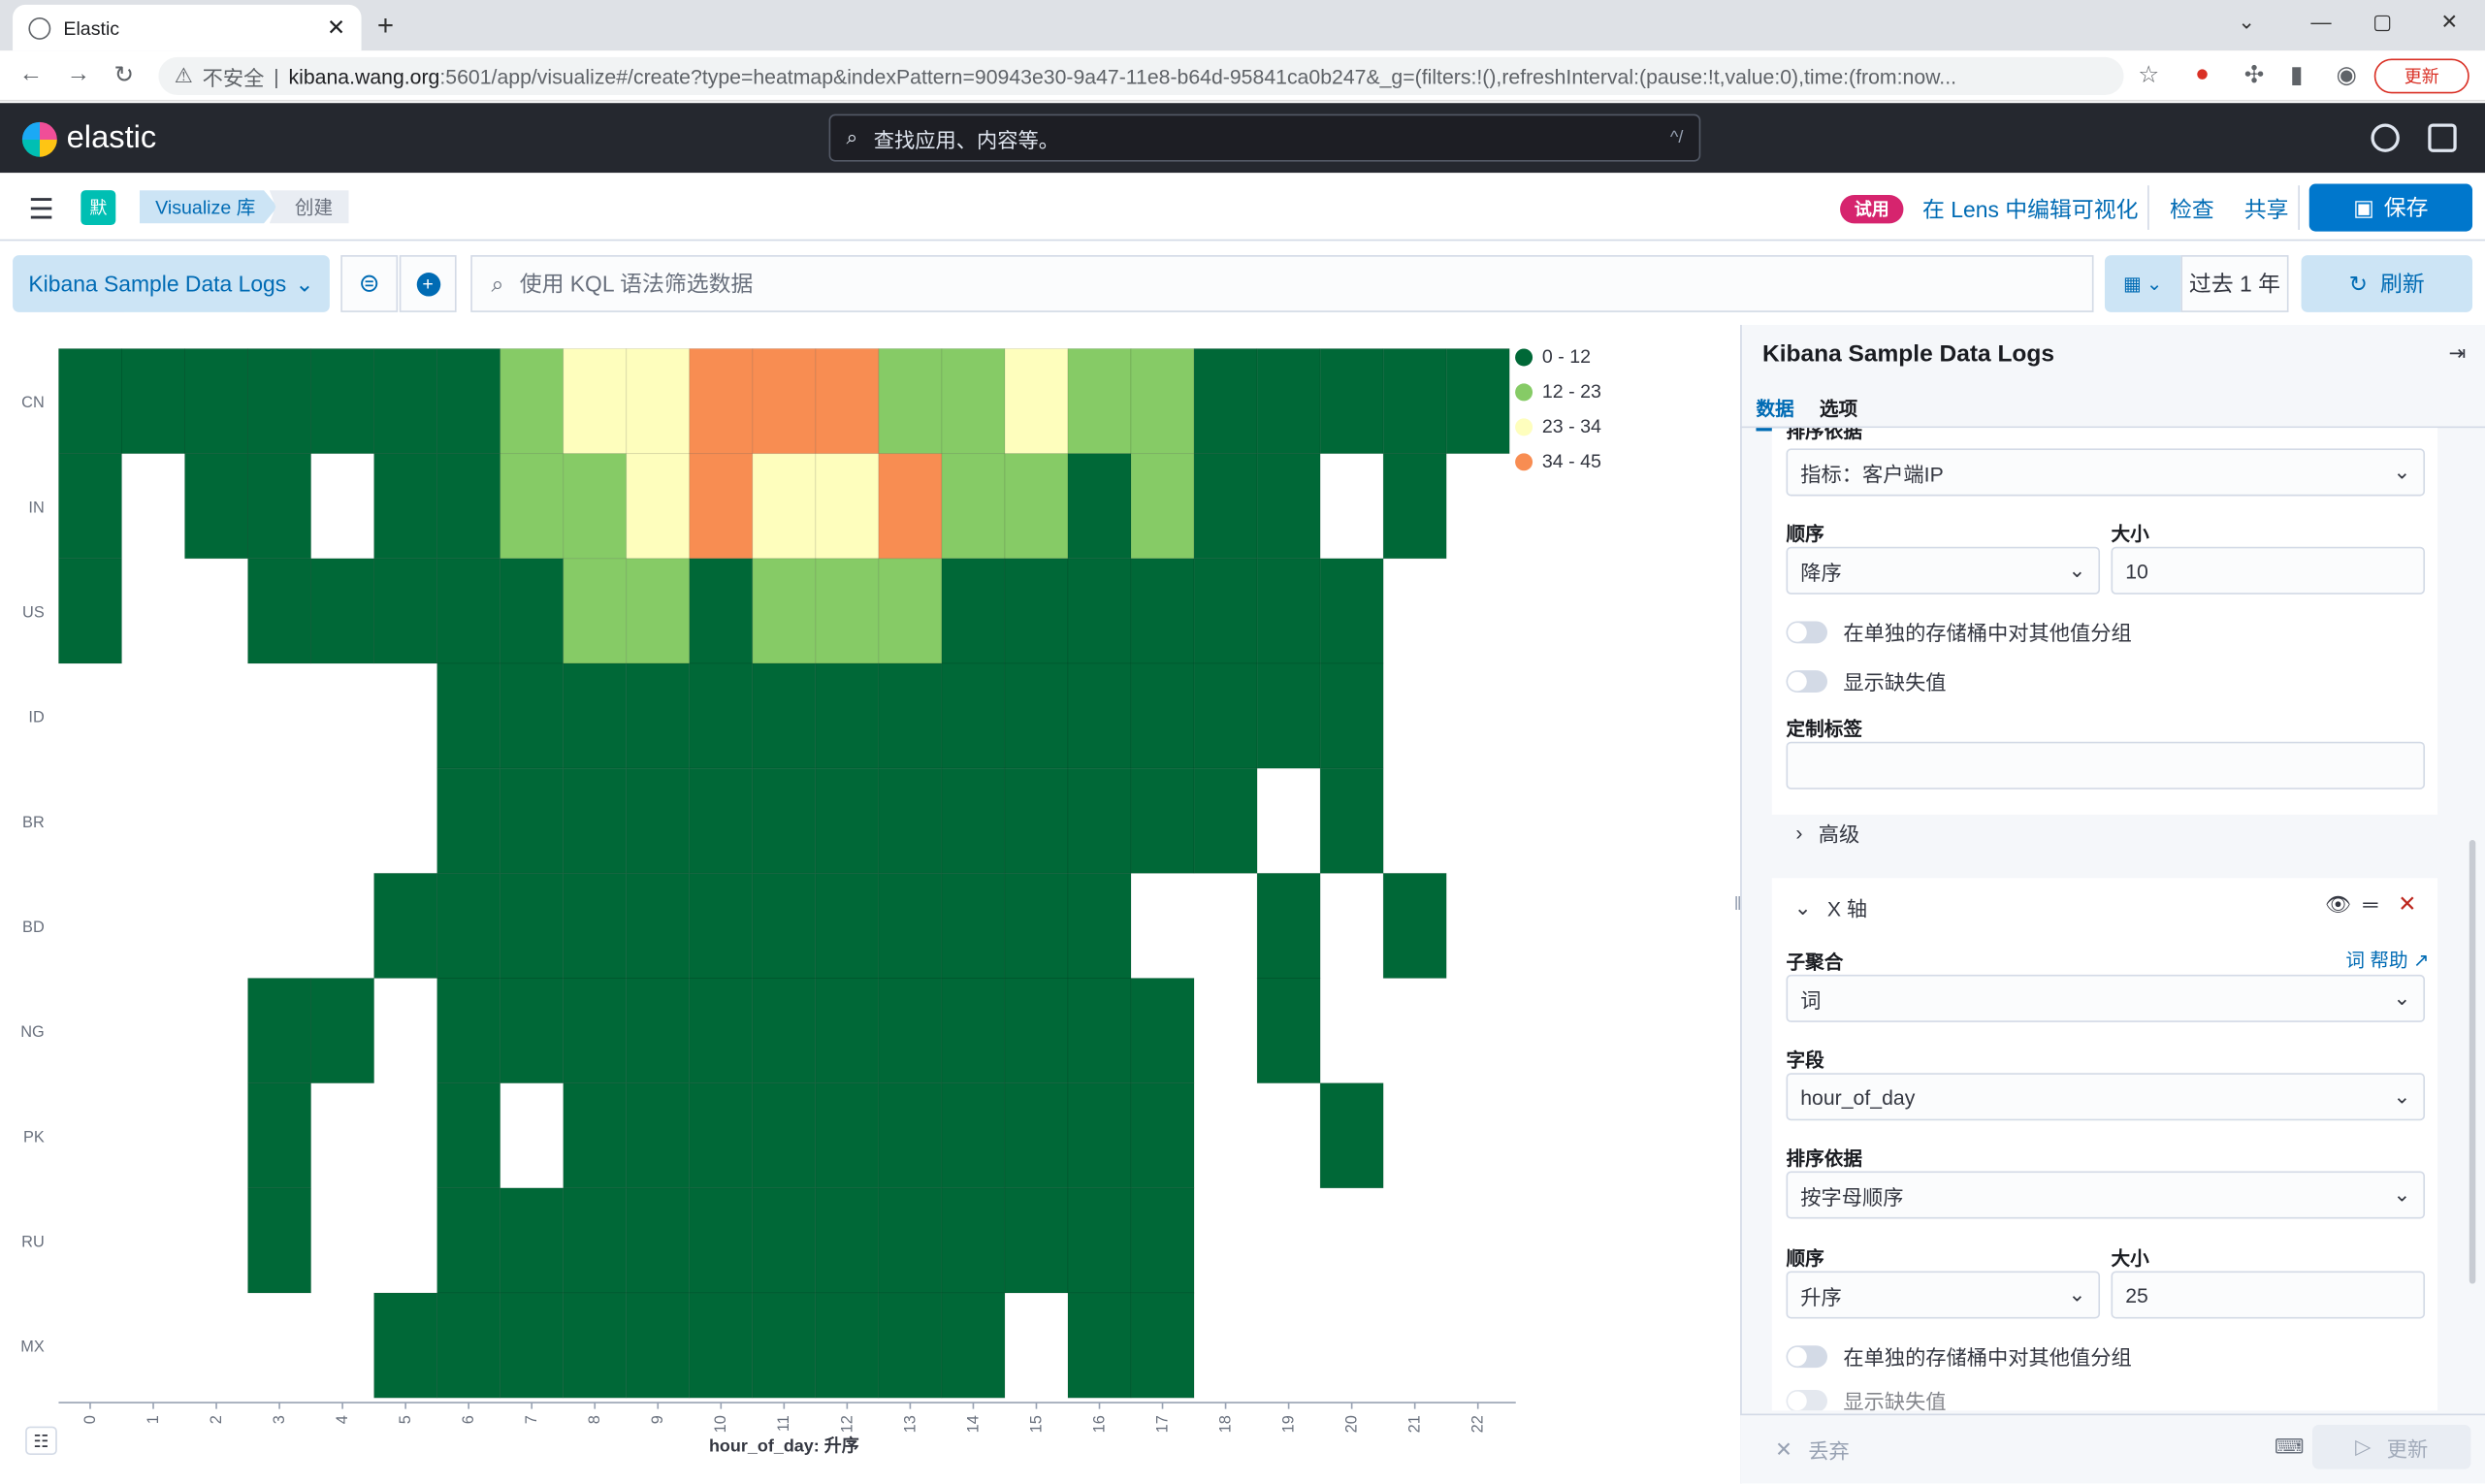 This screenshot has width=2485, height=1484. Describe the element at coordinates (1943, 570) in the screenshot. I see `order-select: 降序 ⌄` at that location.